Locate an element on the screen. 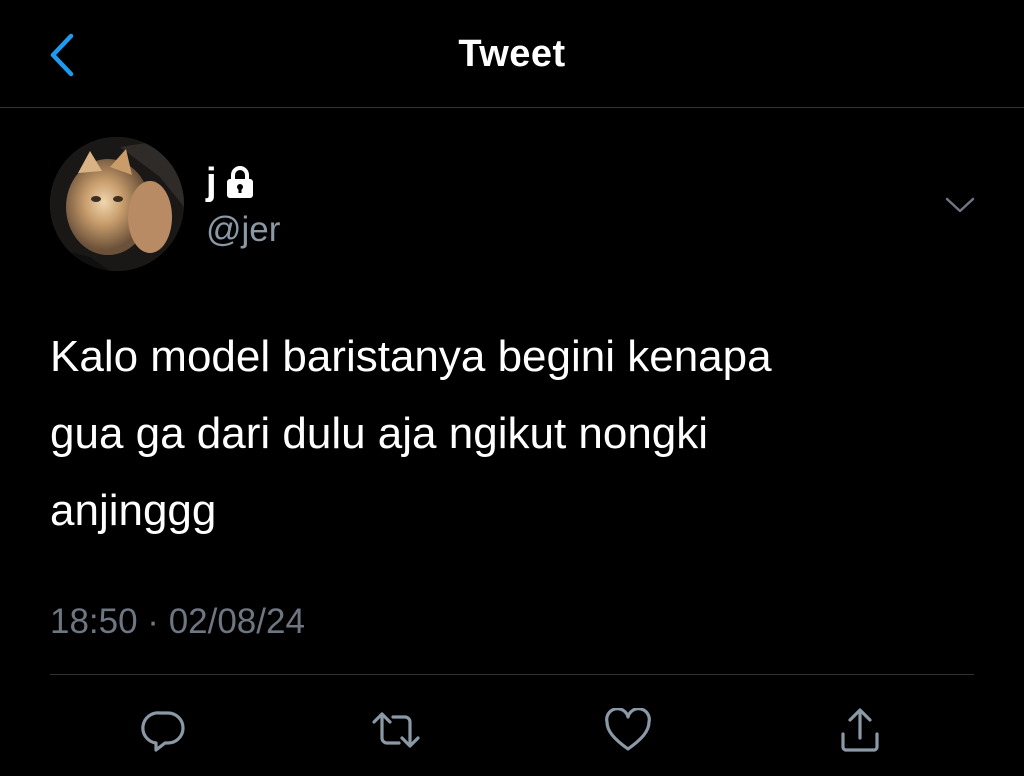 The width and height of the screenshot is (1024, 776). share-icon is located at coordinates (860, 730).